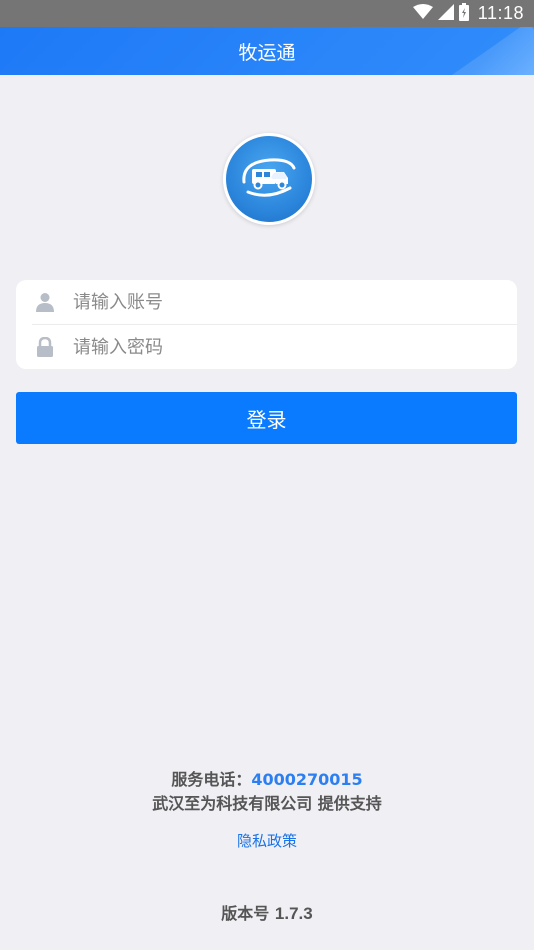  What do you see at coordinates (266, 418) in the screenshot?
I see `login-button: 登录` at bounding box center [266, 418].